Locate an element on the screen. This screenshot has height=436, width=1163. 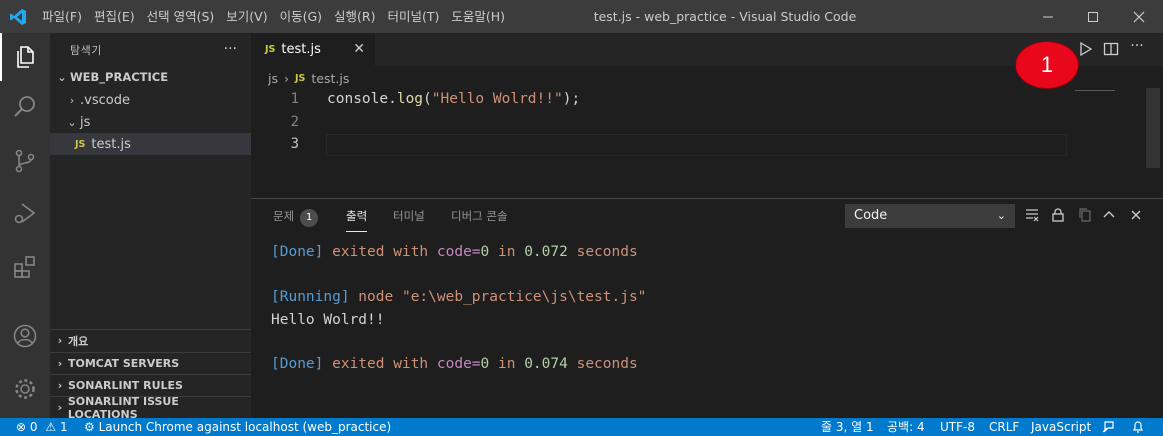
minimize-button is located at coordinates (1048, 16).